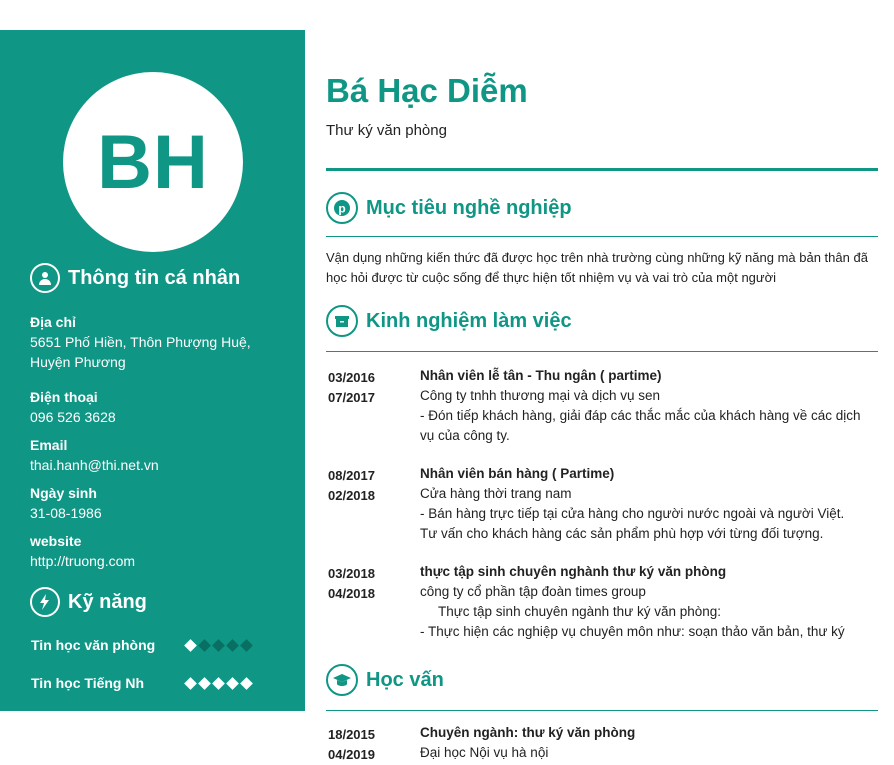  Describe the element at coordinates (94, 465) in the screenshot. I see `email-value: thai.hanh@thi.net.vn` at that location.